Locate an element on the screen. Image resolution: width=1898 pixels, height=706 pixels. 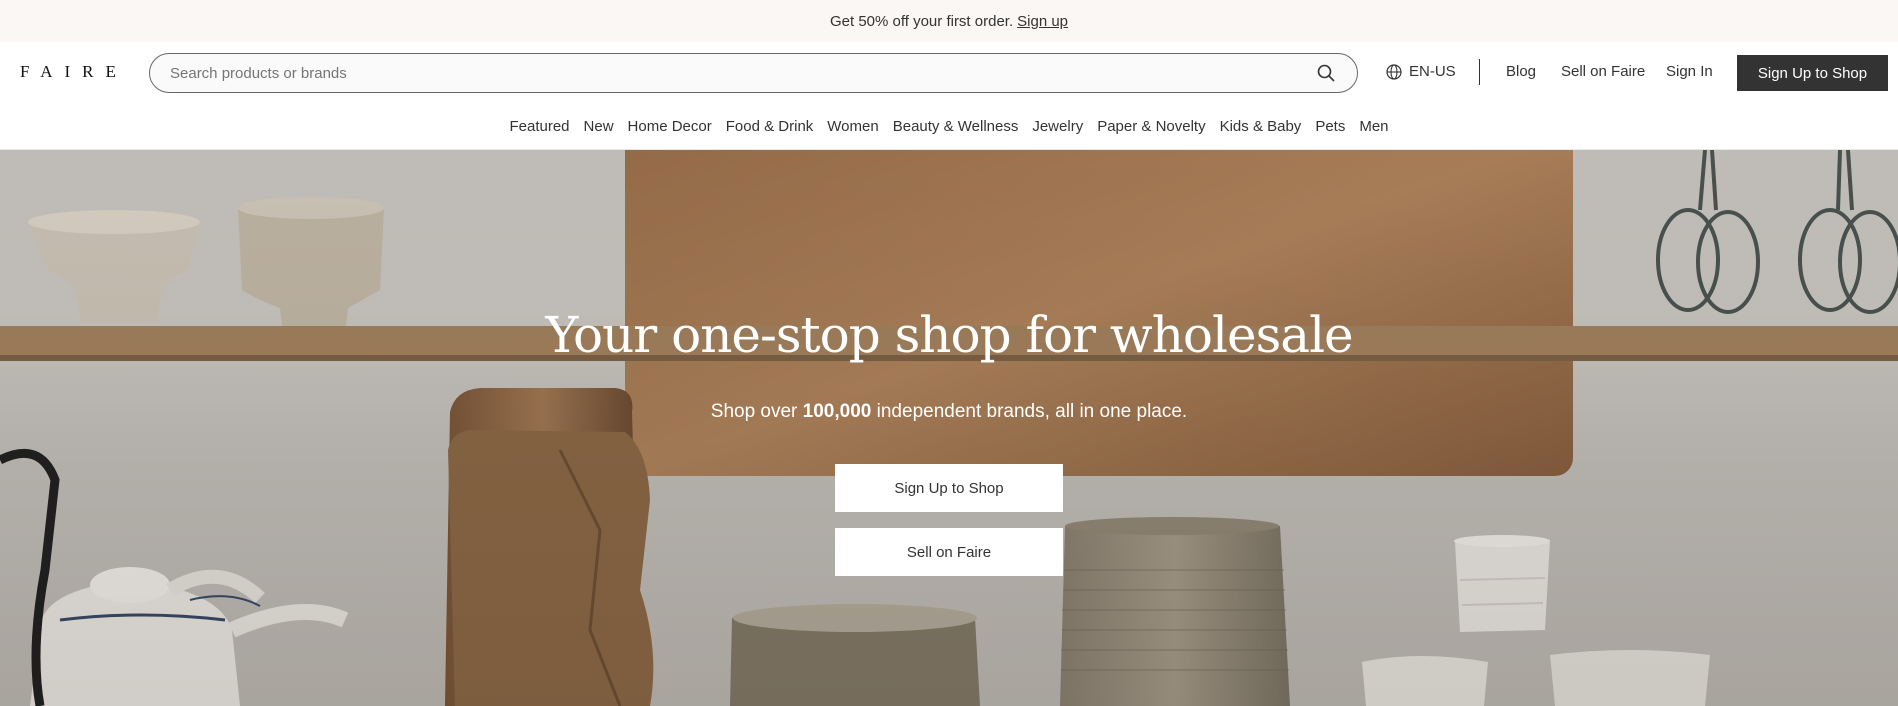
blog-link: Blog is located at coordinates (1521, 71).